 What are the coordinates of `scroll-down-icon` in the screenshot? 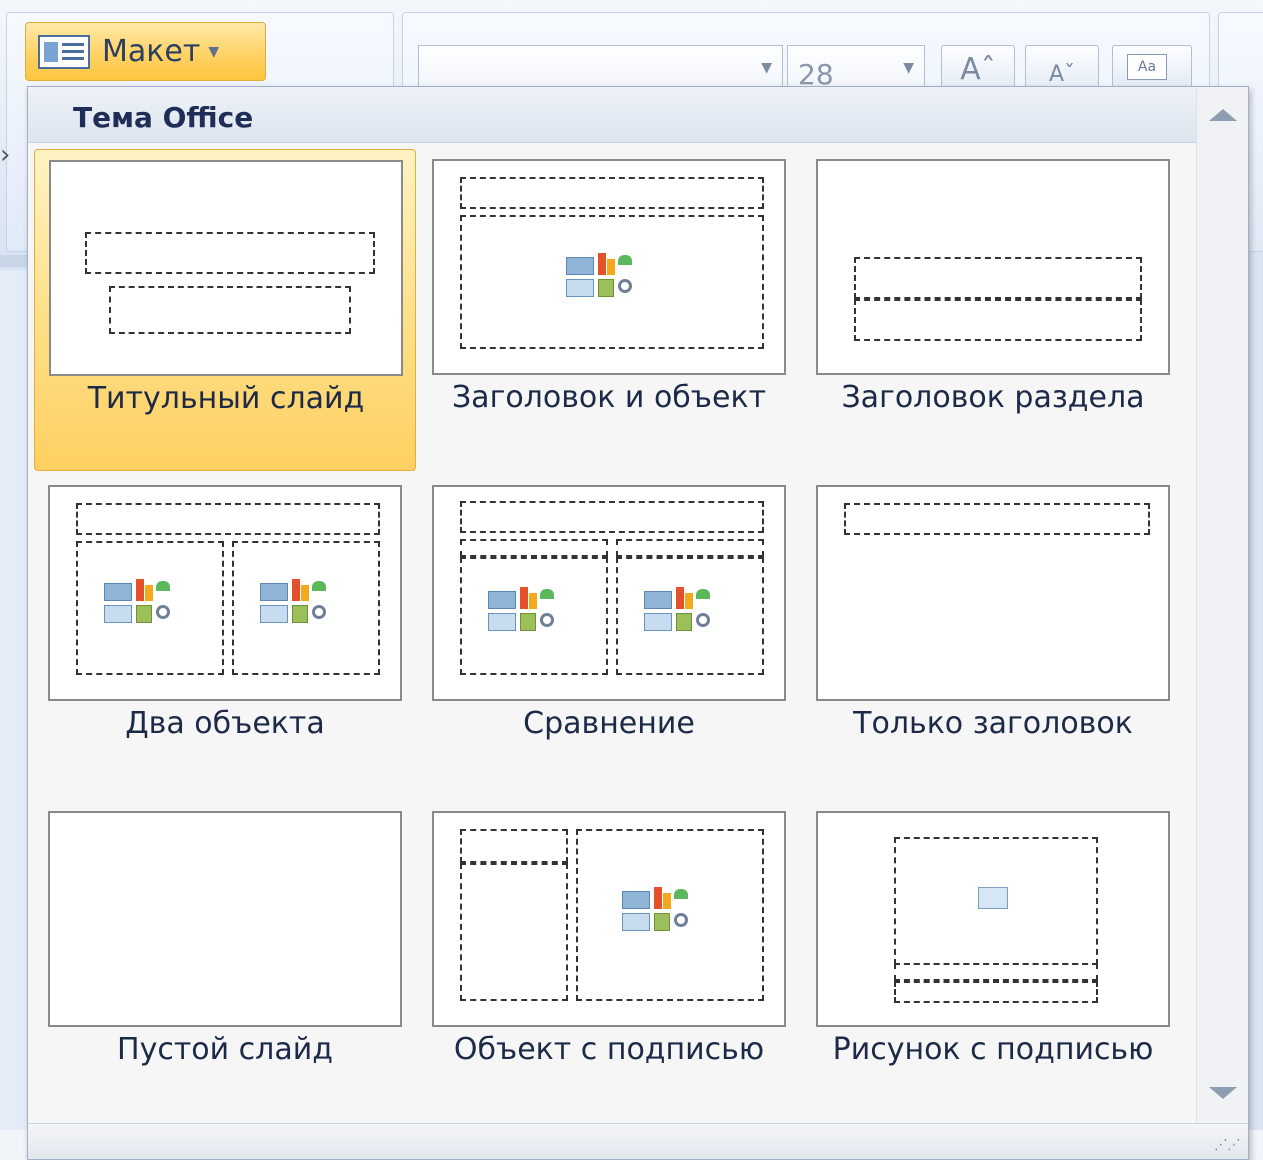 It's located at (1223, 1093).